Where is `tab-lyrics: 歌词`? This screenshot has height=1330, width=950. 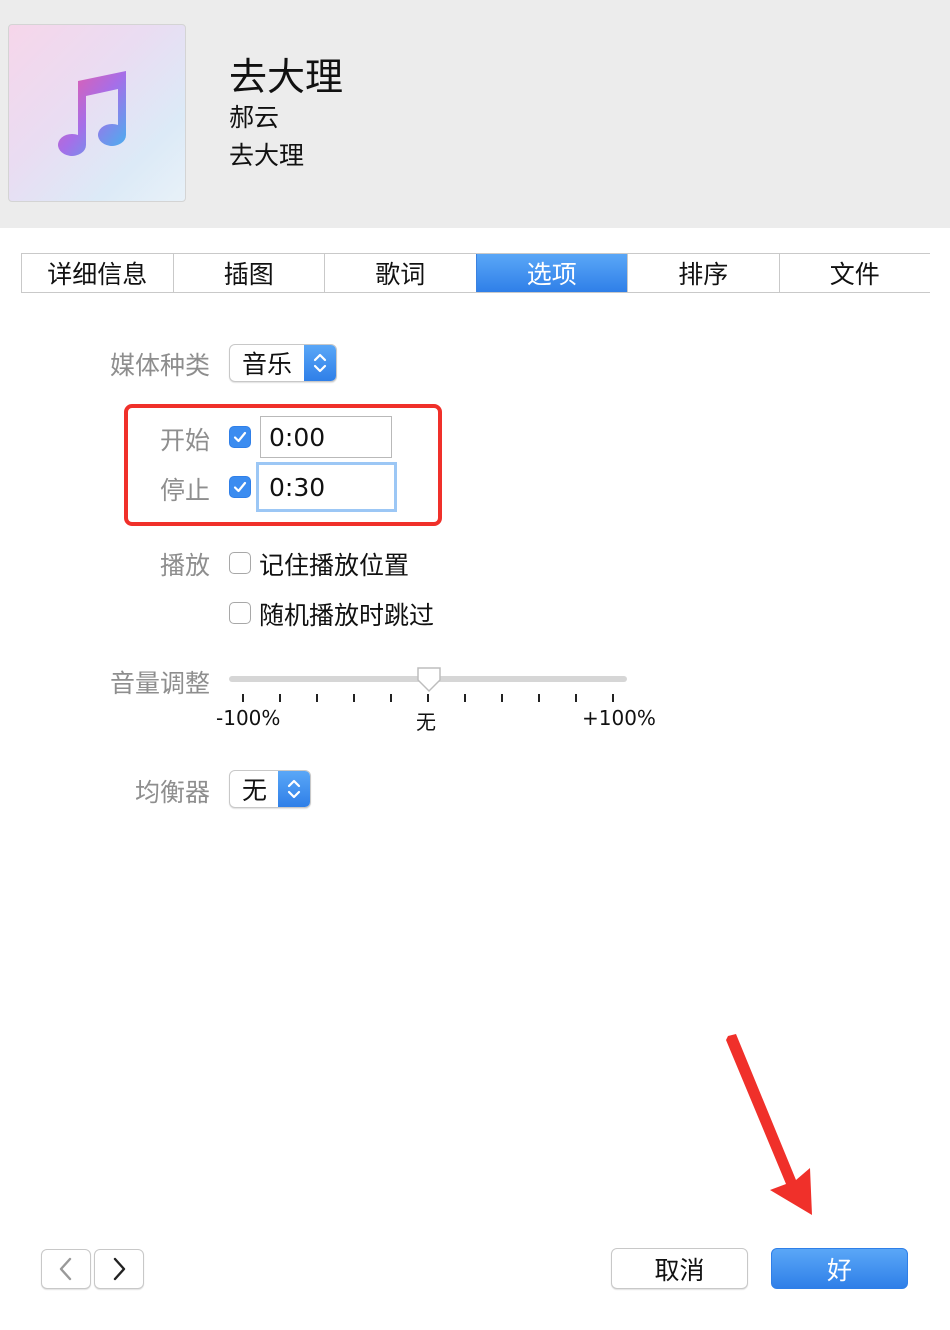
tab-lyrics: 歌词 is located at coordinates (400, 273).